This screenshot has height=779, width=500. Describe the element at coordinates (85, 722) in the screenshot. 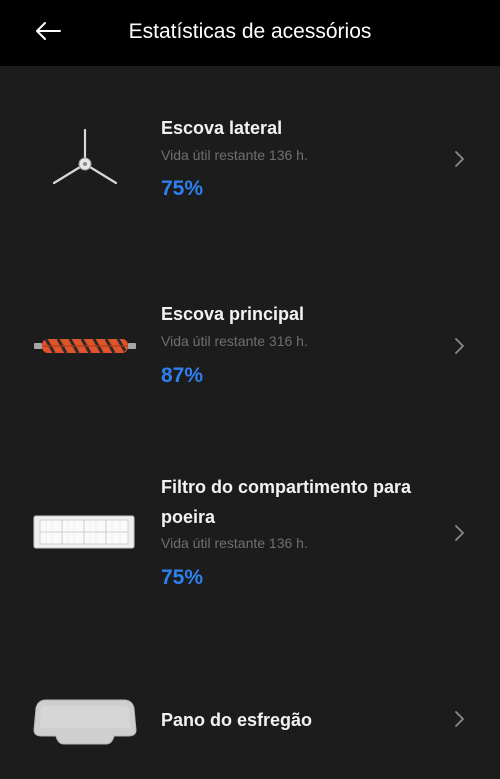

I see `mop-cloth-icon` at that location.